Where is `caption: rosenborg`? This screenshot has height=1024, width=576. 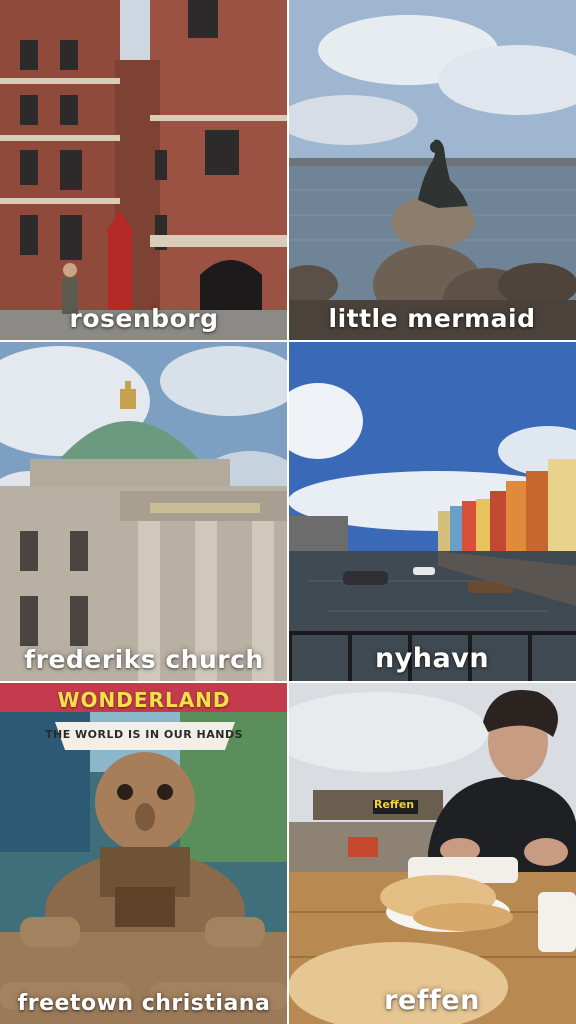
caption: rosenborg is located at coordinates (144, 318).